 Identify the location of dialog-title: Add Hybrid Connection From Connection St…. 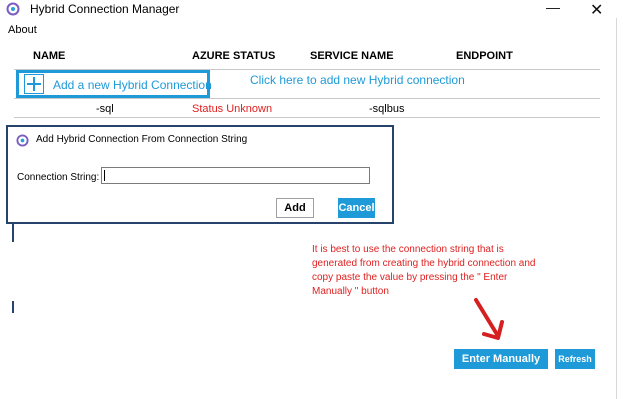
(142, 139).